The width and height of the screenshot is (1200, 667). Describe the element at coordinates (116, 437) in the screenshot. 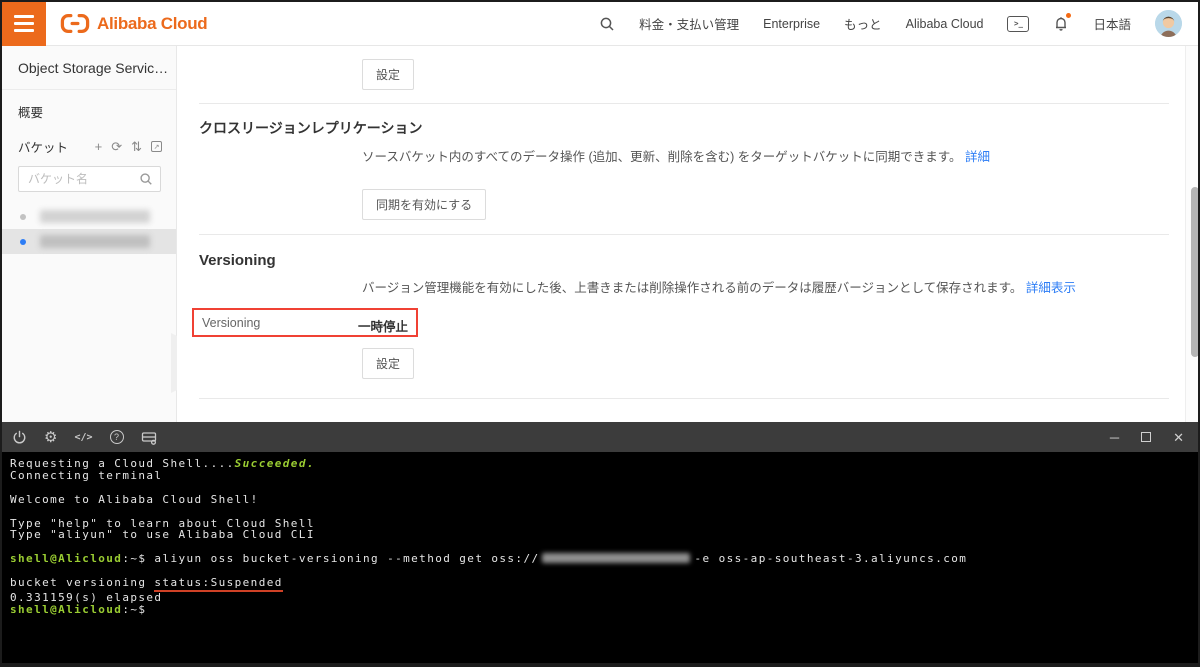

I see `help-icon: ?` at that location.